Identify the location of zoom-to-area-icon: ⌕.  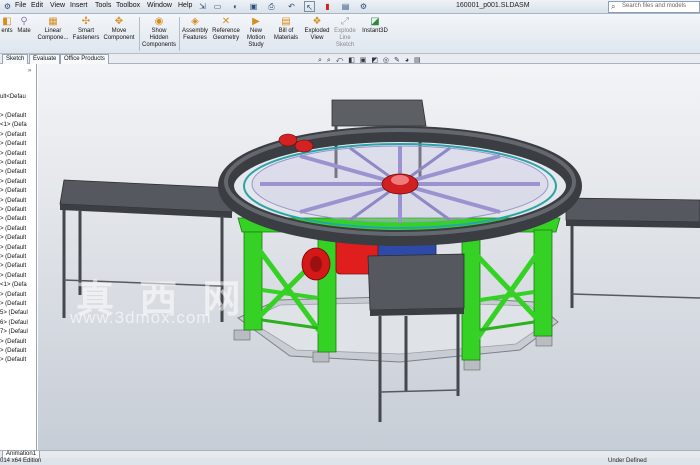
(329, 60).